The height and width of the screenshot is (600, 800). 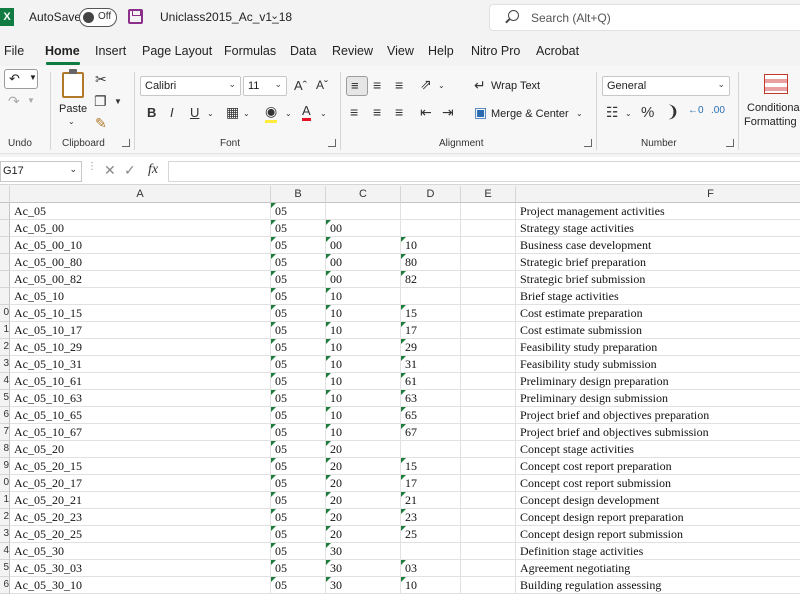 What do you see at coordinates (431, 432) in the screenshot?
I see `cell-d: 67` at bounding box center [431, 432].